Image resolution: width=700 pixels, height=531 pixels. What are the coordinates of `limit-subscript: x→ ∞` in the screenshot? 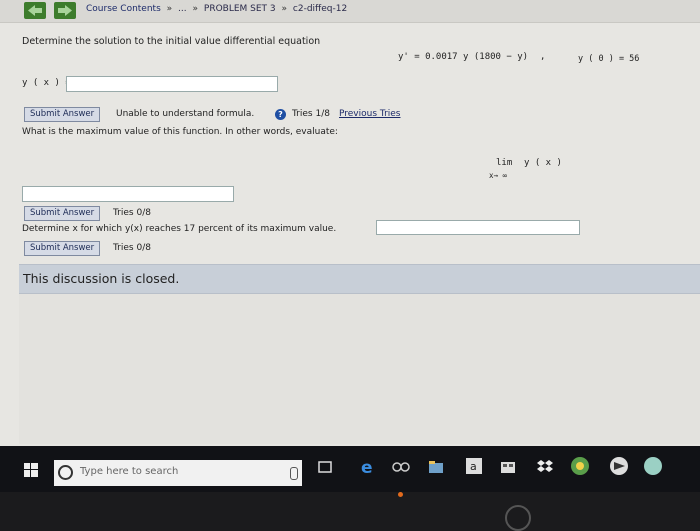 It's located at (498, 175).